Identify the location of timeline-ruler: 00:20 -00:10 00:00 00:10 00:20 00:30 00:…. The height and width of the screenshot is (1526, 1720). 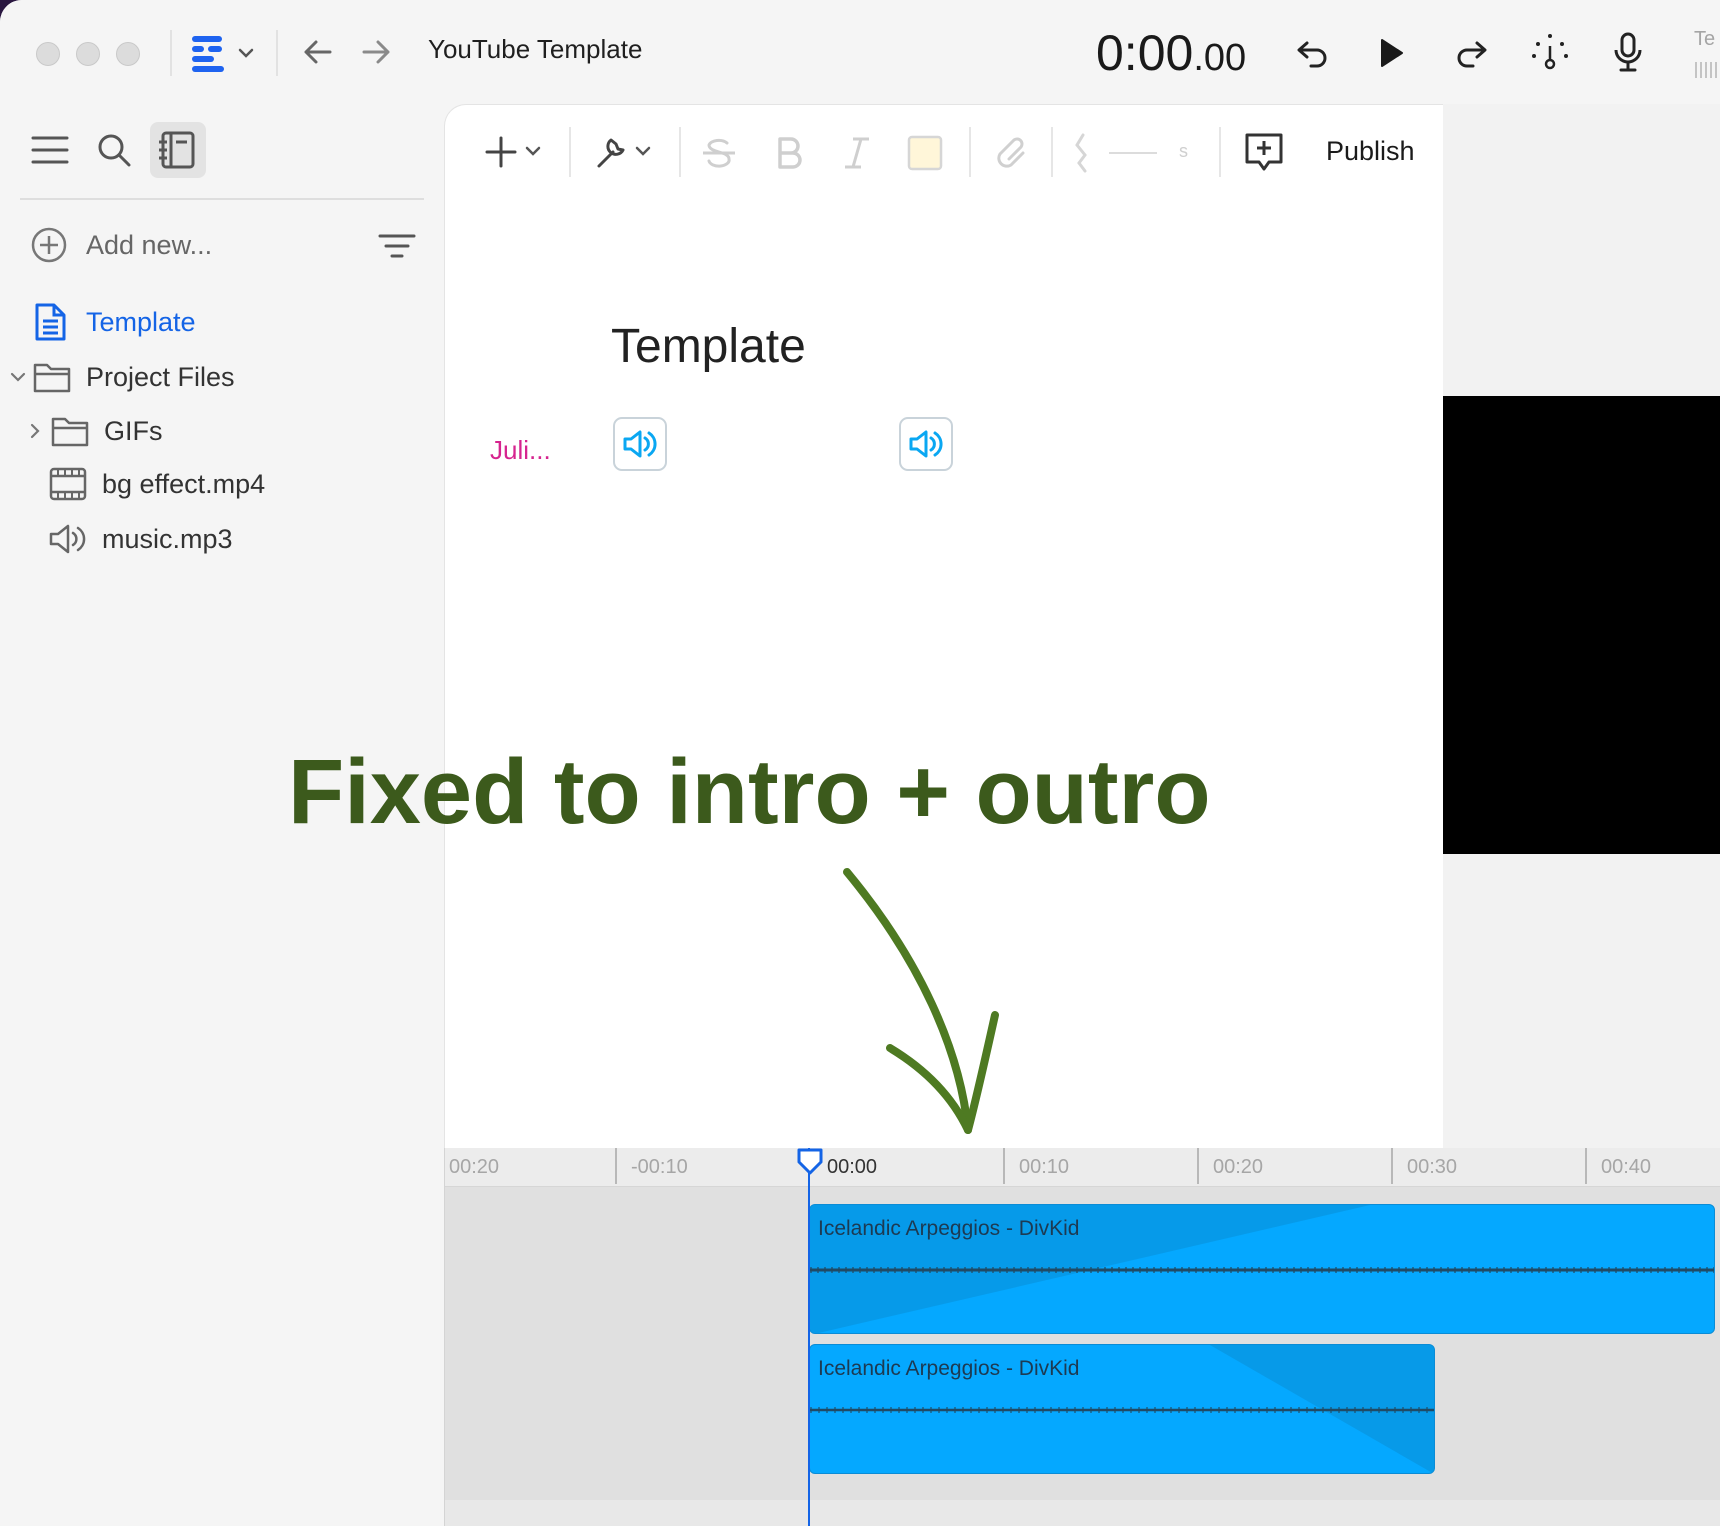
(1082, 1167).